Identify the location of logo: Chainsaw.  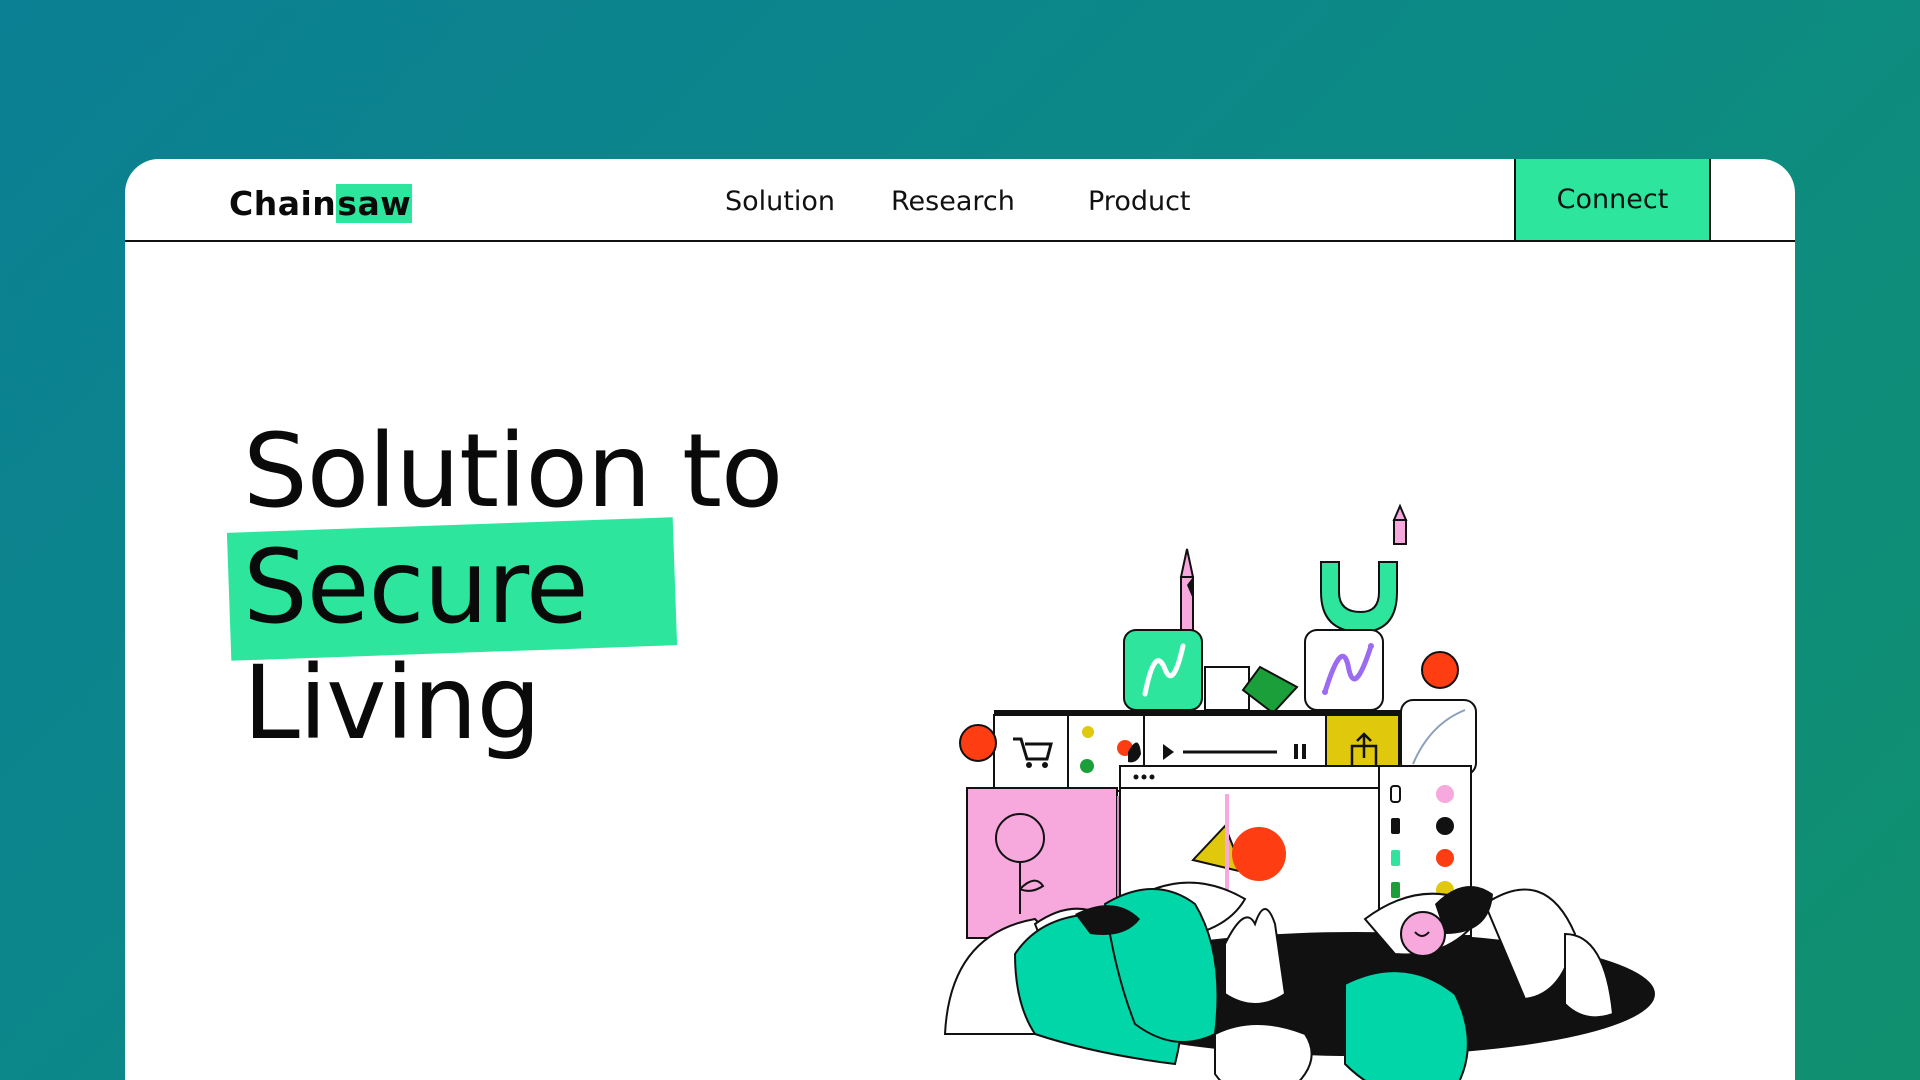
(321, 204).